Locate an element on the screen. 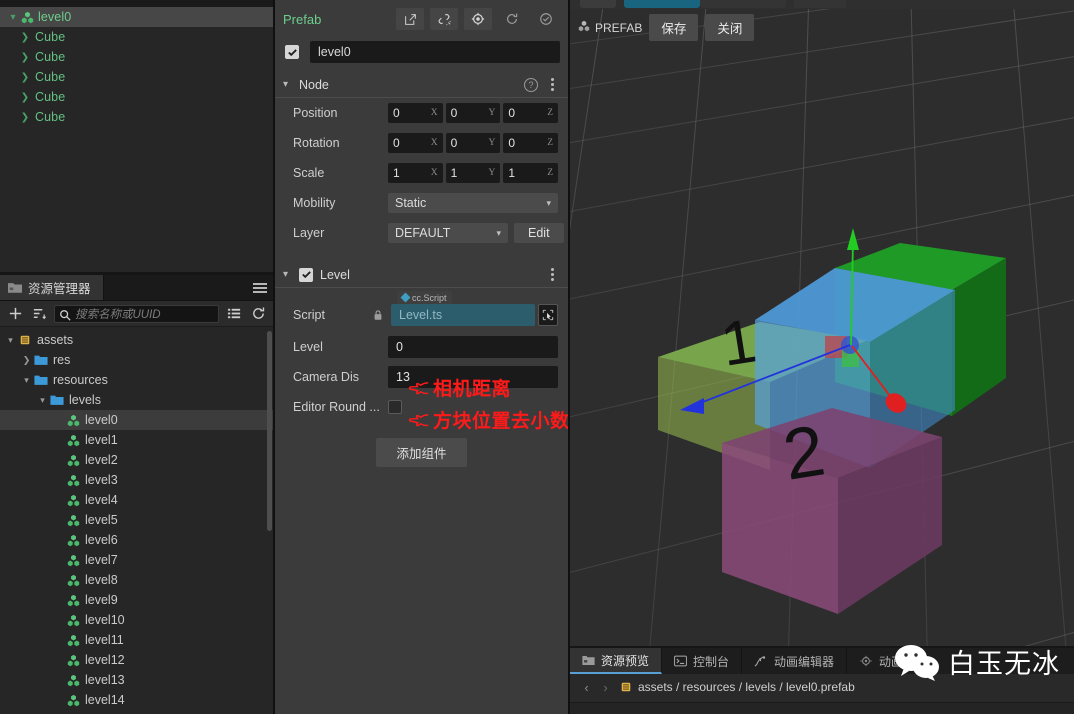 The width and height of the screenshot is (1074, 714). help-icon: ? is located at coordinates (531, 84).